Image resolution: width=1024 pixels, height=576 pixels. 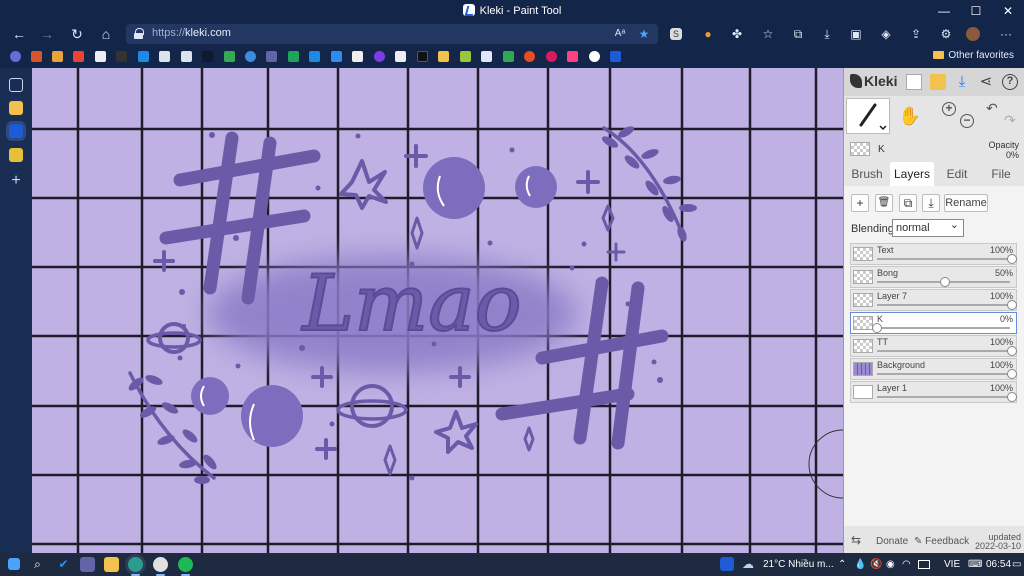 What do you see at coordinates (933, 392) in the screenshot?
I see `layer-row: Layer 1 100%` at bounding box center [933, 392].